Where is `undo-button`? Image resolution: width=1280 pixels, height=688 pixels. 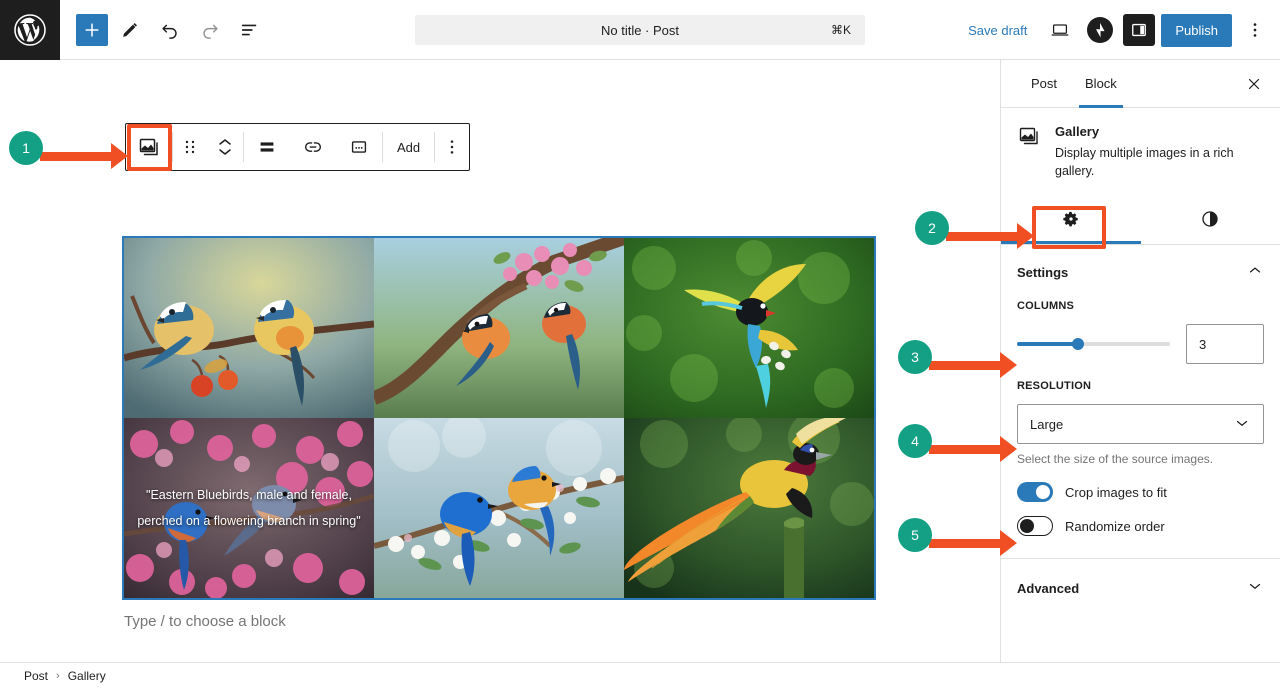 undo-button is located at coordinates (170, 30).